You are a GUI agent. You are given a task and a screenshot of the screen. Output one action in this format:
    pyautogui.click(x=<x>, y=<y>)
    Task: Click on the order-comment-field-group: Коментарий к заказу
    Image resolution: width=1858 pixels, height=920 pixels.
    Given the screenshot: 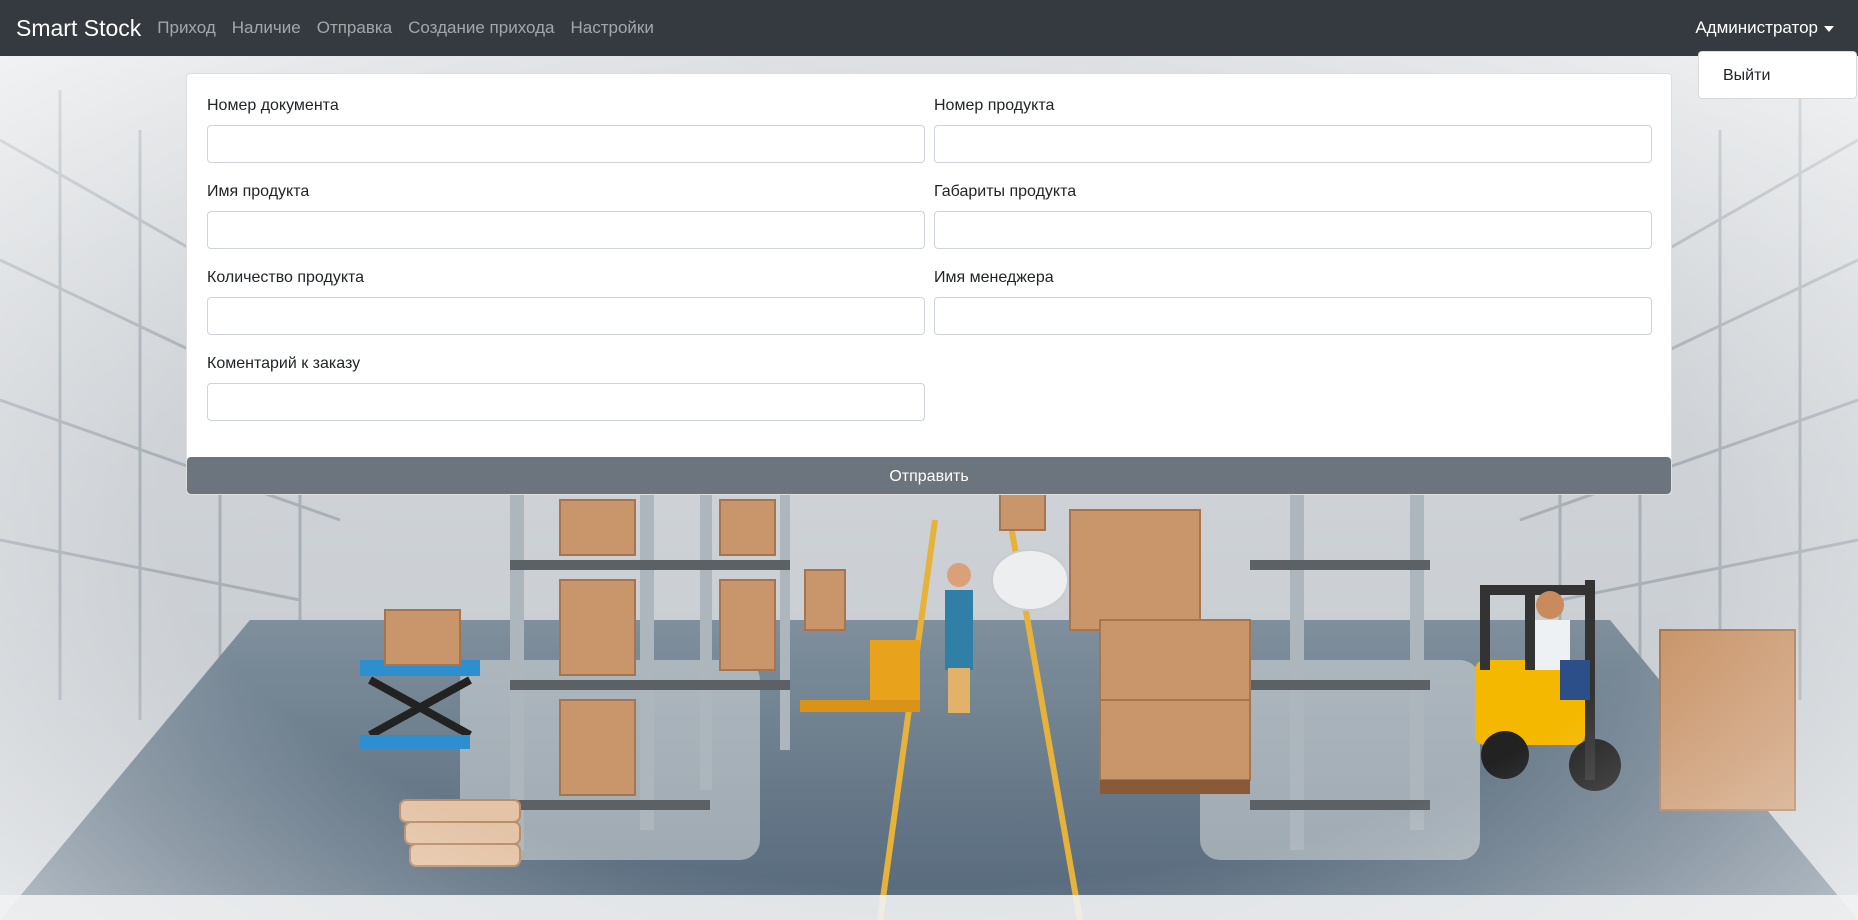 What is the action you would take?
    pyautogui.click(x=566, y=386)
    